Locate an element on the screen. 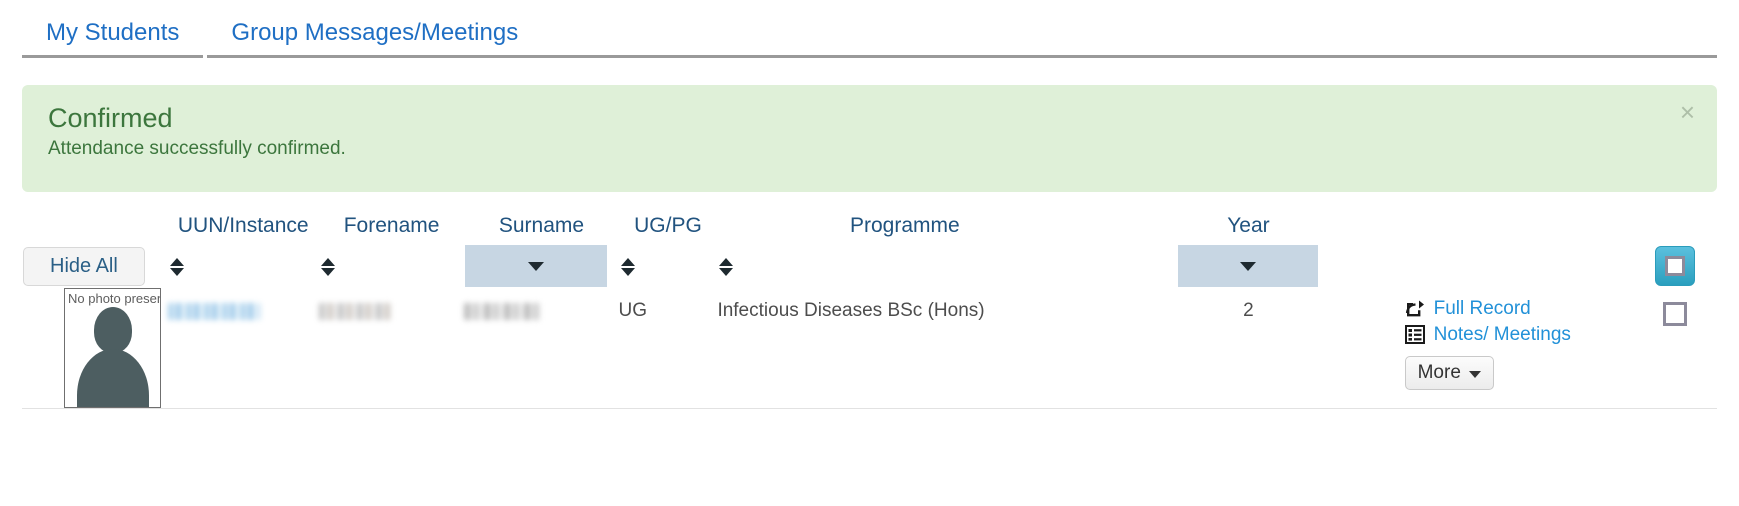 Image resolution: width=1739 pixels, height=506 pixels. checkbox-square-icon is located at coordinates (1675, 266).